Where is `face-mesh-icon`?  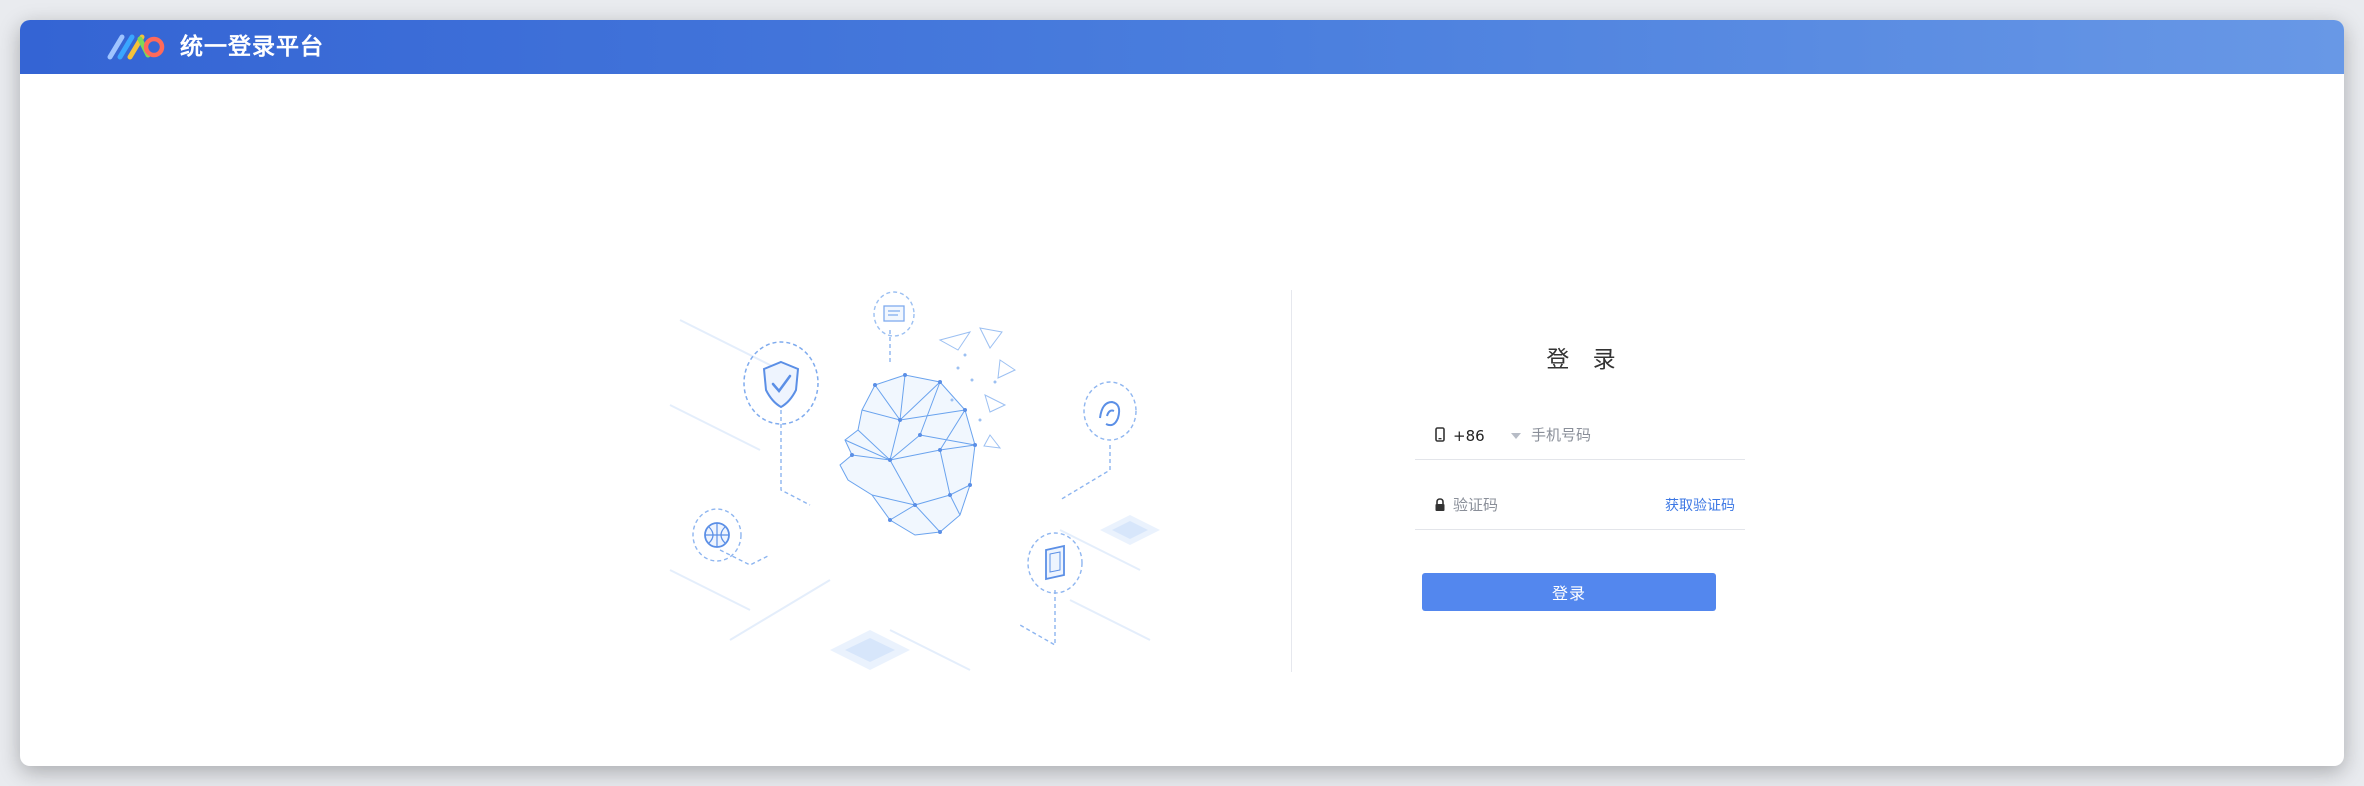
face-mesh-icon is located at coordinates (928, 431).